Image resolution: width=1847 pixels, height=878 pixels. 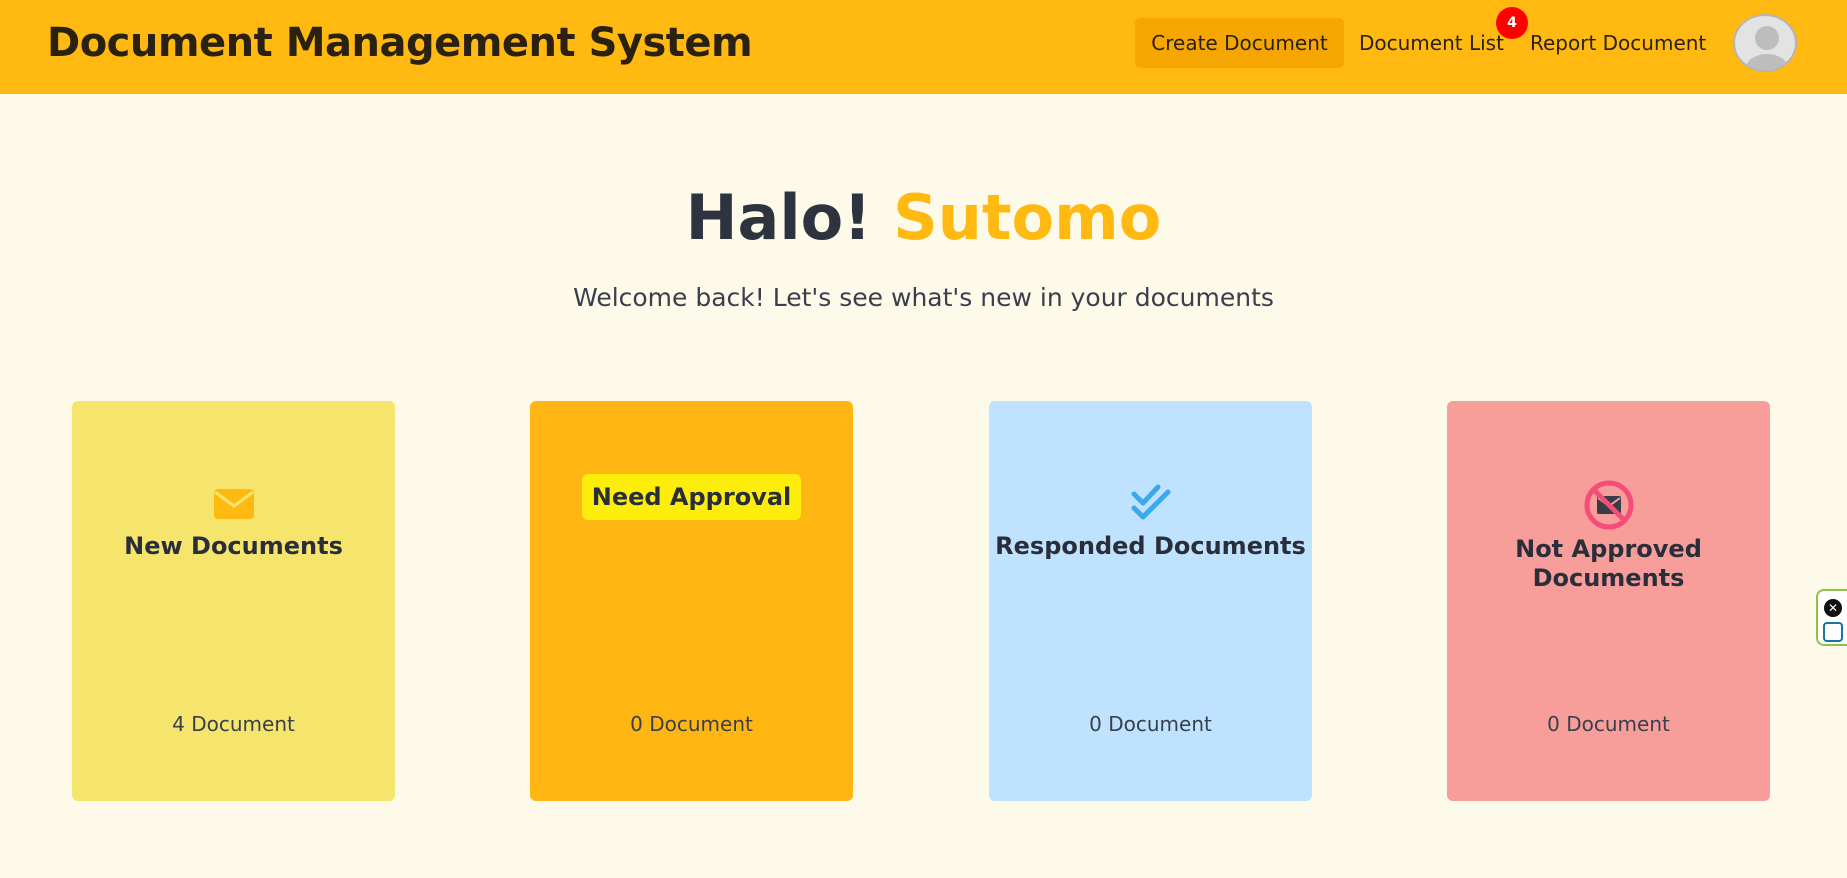 I want to click on card-responded-documents: Responded Documents 0 Document, so click(x=1150, y=601).